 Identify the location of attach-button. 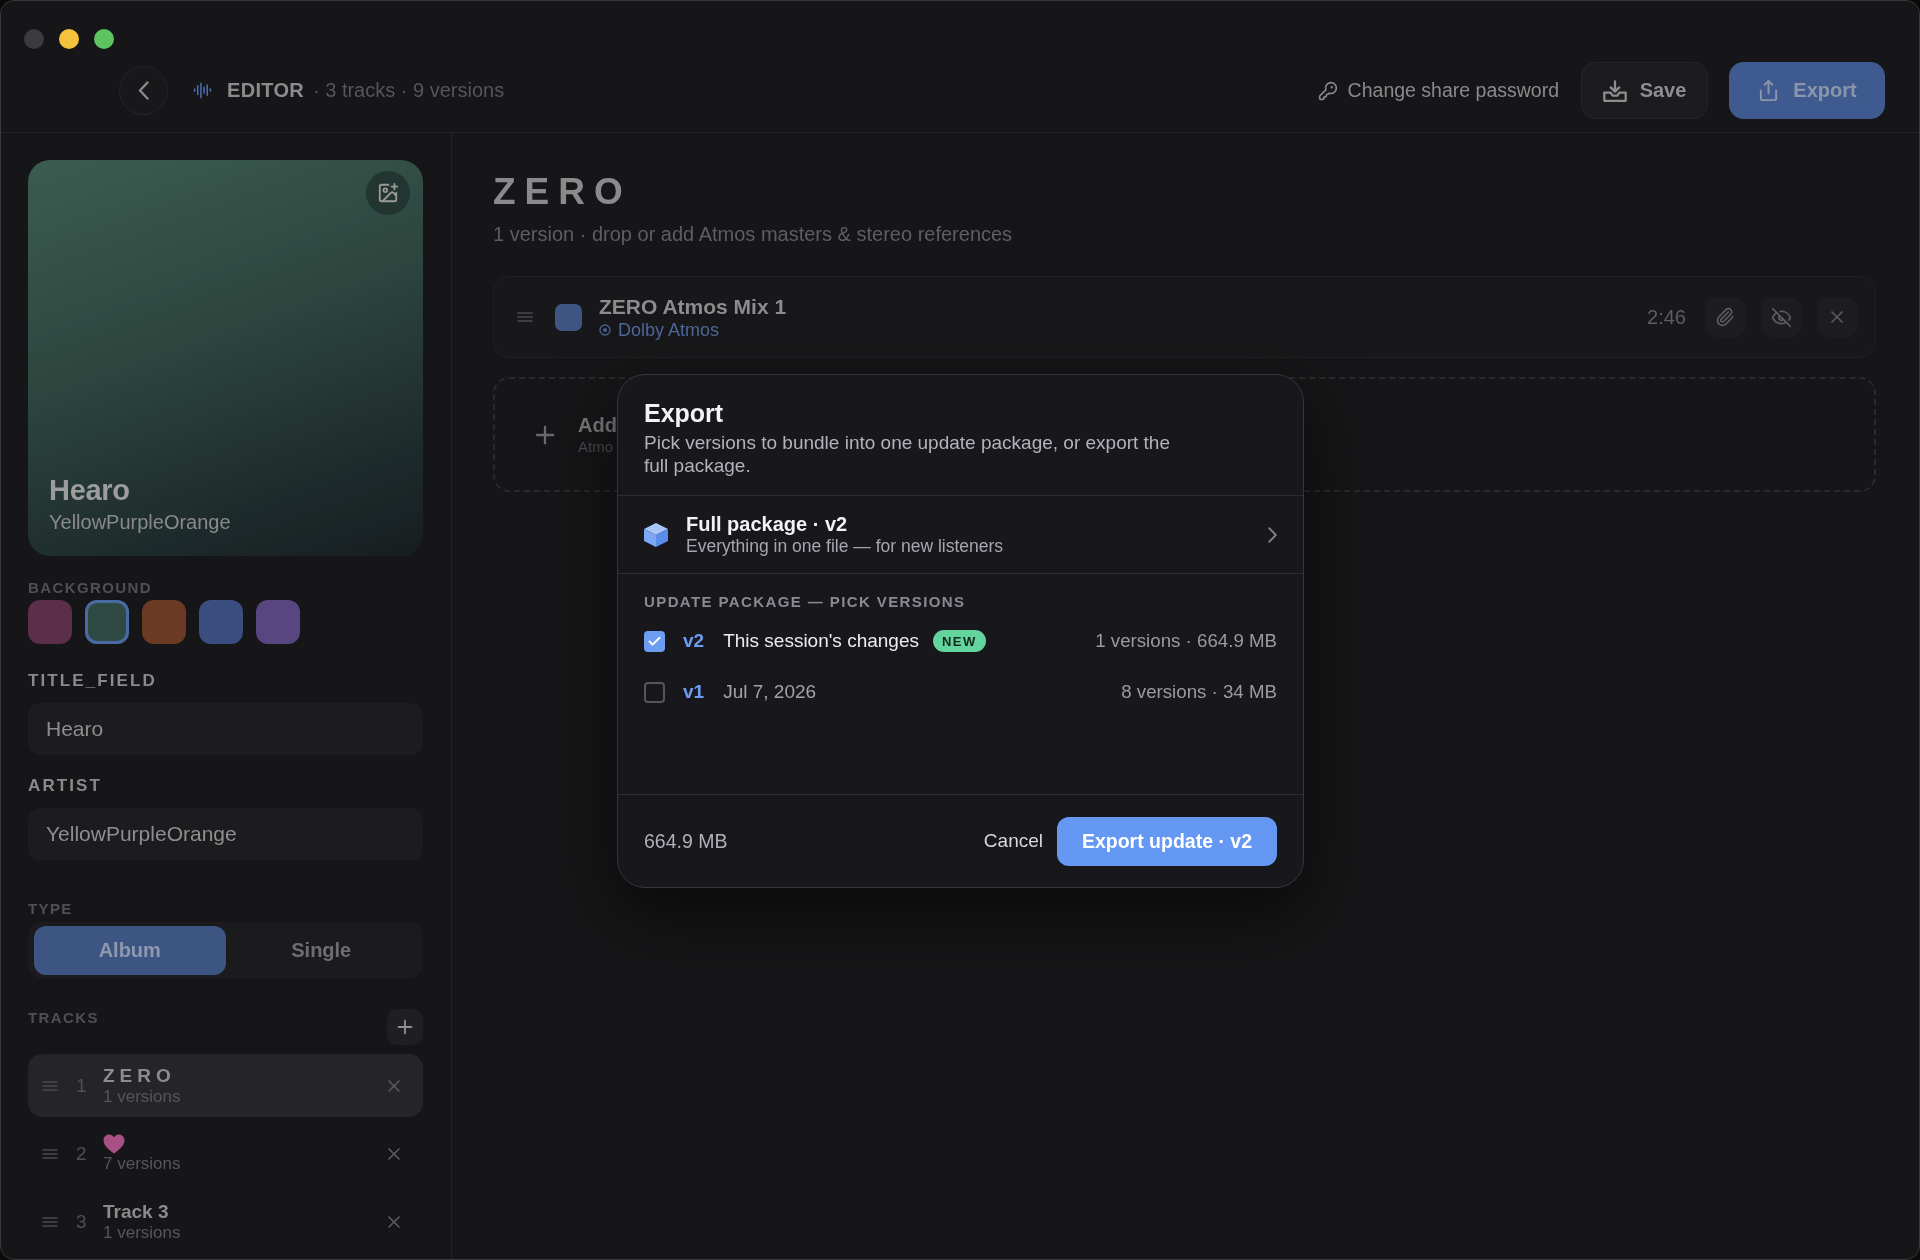
(1725, 317).